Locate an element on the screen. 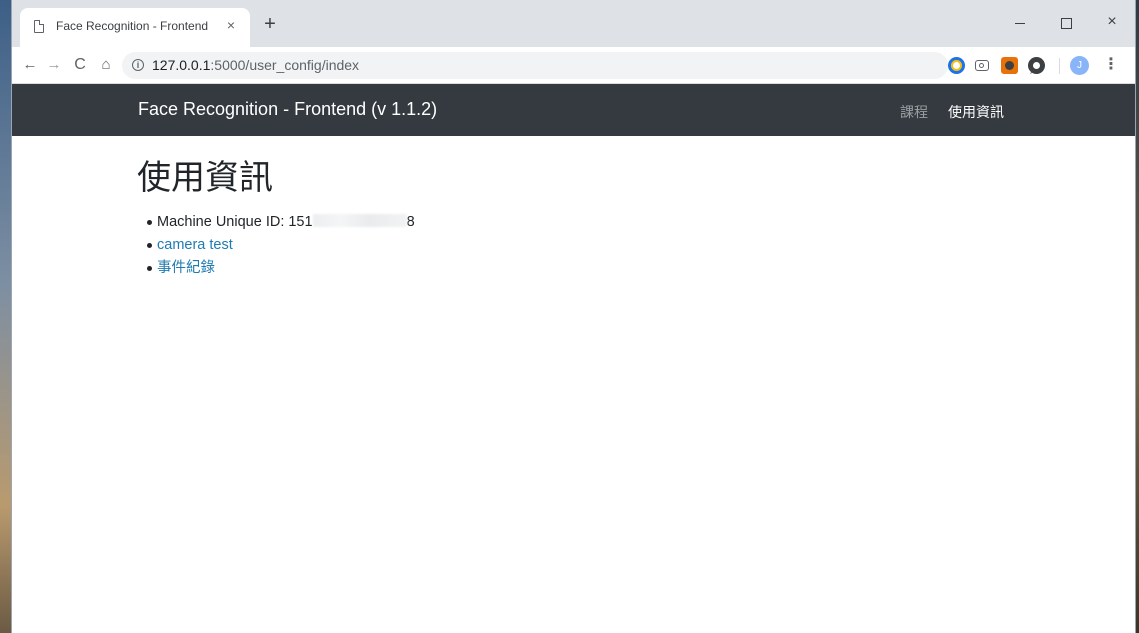  window-close-button: × is located at coordinates (1112, 22).